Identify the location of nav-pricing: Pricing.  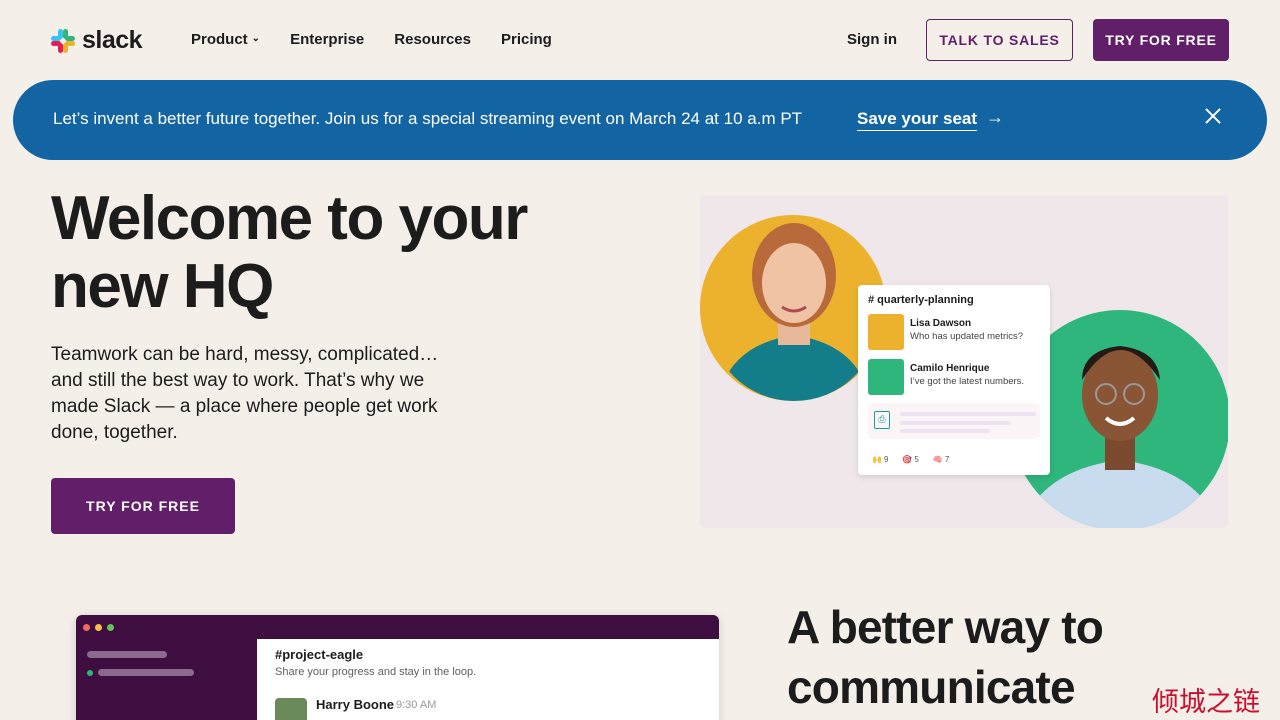
(526, 39).